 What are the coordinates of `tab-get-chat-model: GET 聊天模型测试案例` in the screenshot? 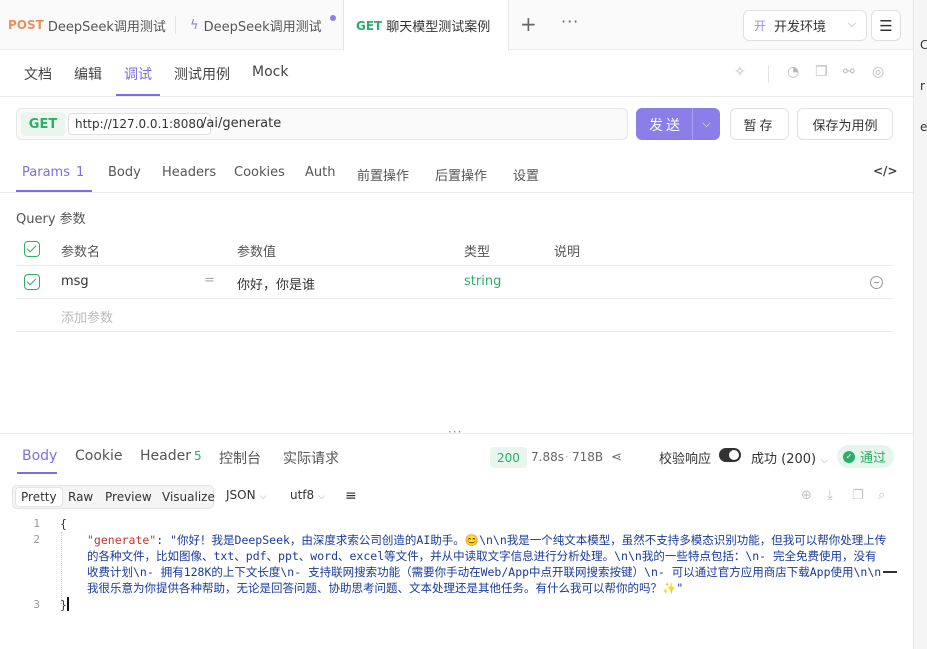 It's located at (426, 25).